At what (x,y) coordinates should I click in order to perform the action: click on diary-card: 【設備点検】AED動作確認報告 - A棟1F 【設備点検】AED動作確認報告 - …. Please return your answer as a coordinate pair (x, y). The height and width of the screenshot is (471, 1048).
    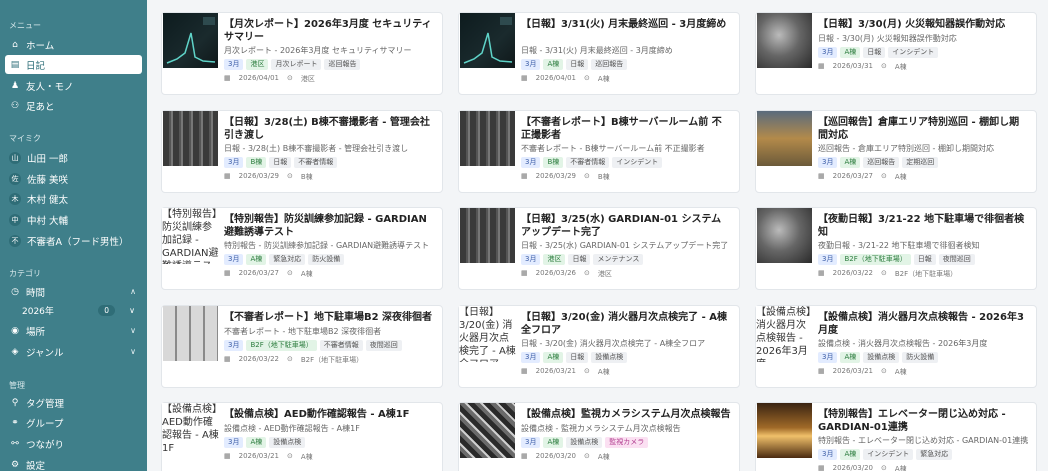
    Looking at the image, I should click on (302, 436).